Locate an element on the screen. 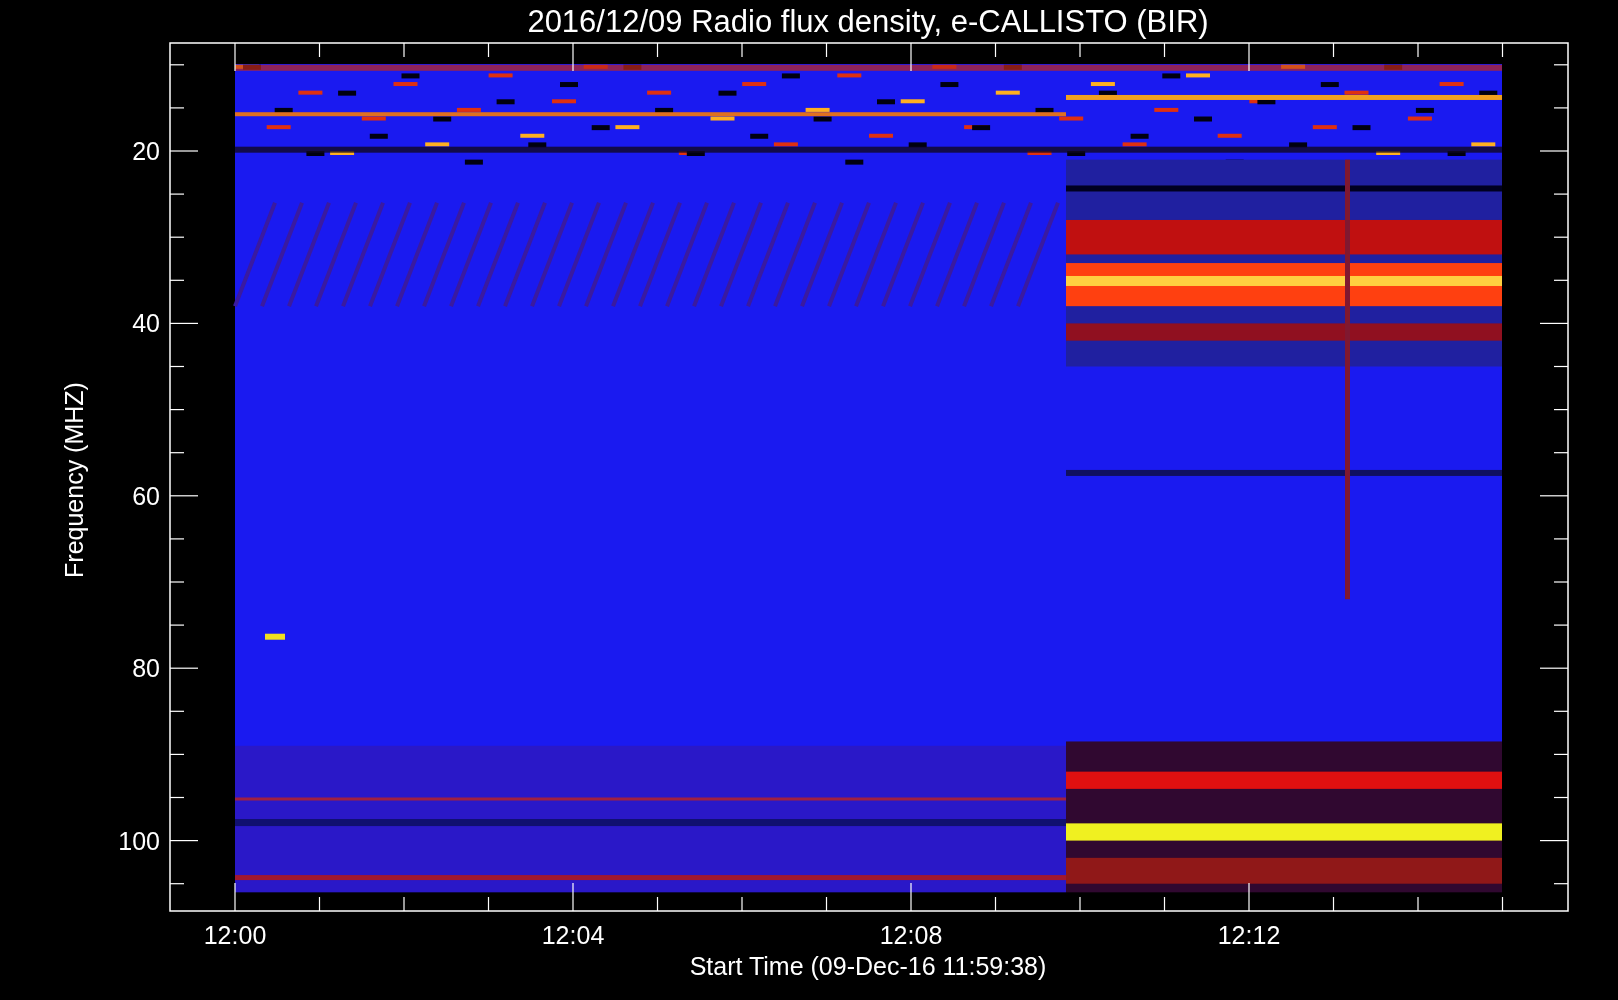 Image resolution: width=1618 pixels, height=1000 pixels. y-tick-label: 20 is located at coordinates (146, 151).